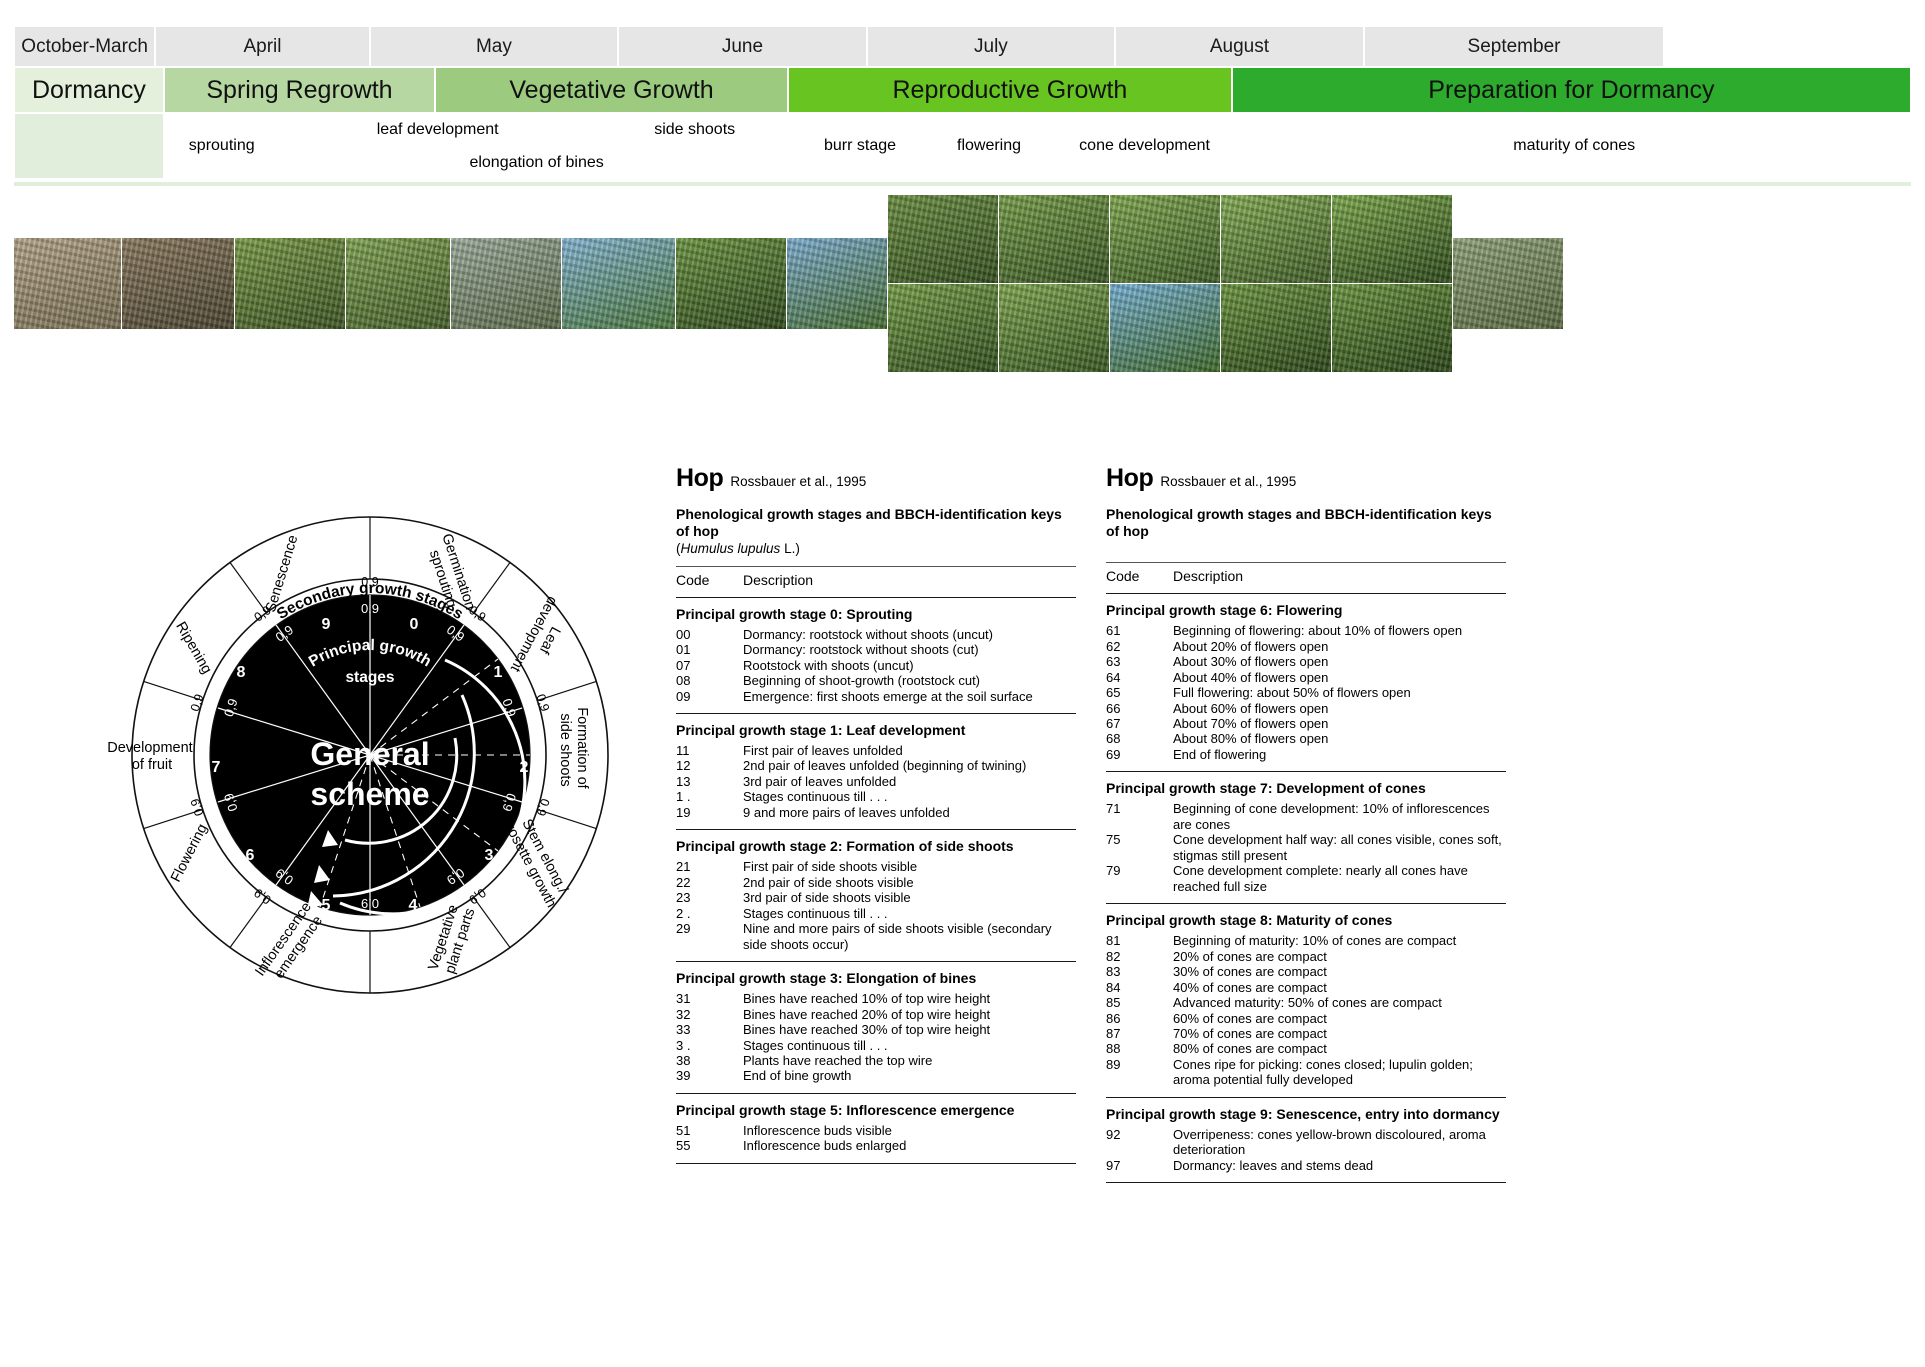  What do you see at coordinates (683, 696) in the screenshot?
I see `stage-code: 09` at bounding box center [683, 696].